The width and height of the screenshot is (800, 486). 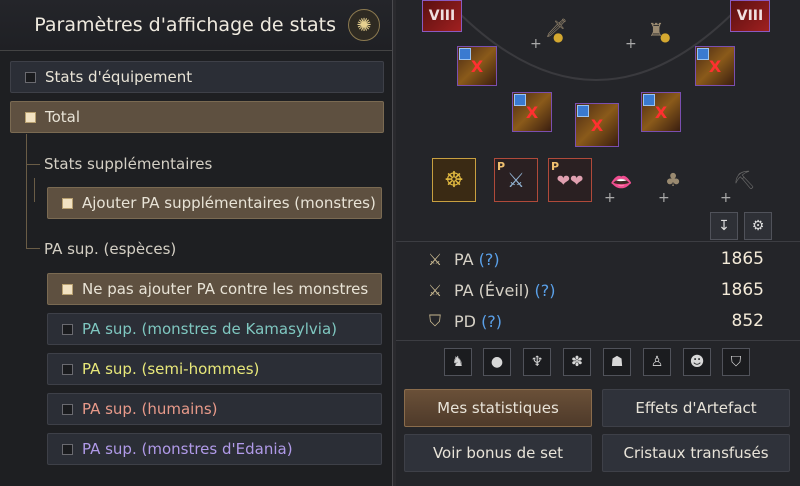 I want to click on beast-icon: ♞, so click(x=458, y=362).